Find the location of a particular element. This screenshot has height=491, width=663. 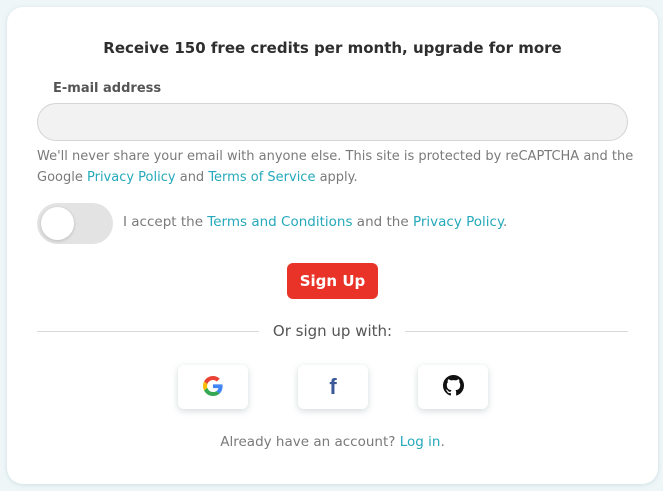

facebook-sign-up-button: f is located at coordinates (333, 387).